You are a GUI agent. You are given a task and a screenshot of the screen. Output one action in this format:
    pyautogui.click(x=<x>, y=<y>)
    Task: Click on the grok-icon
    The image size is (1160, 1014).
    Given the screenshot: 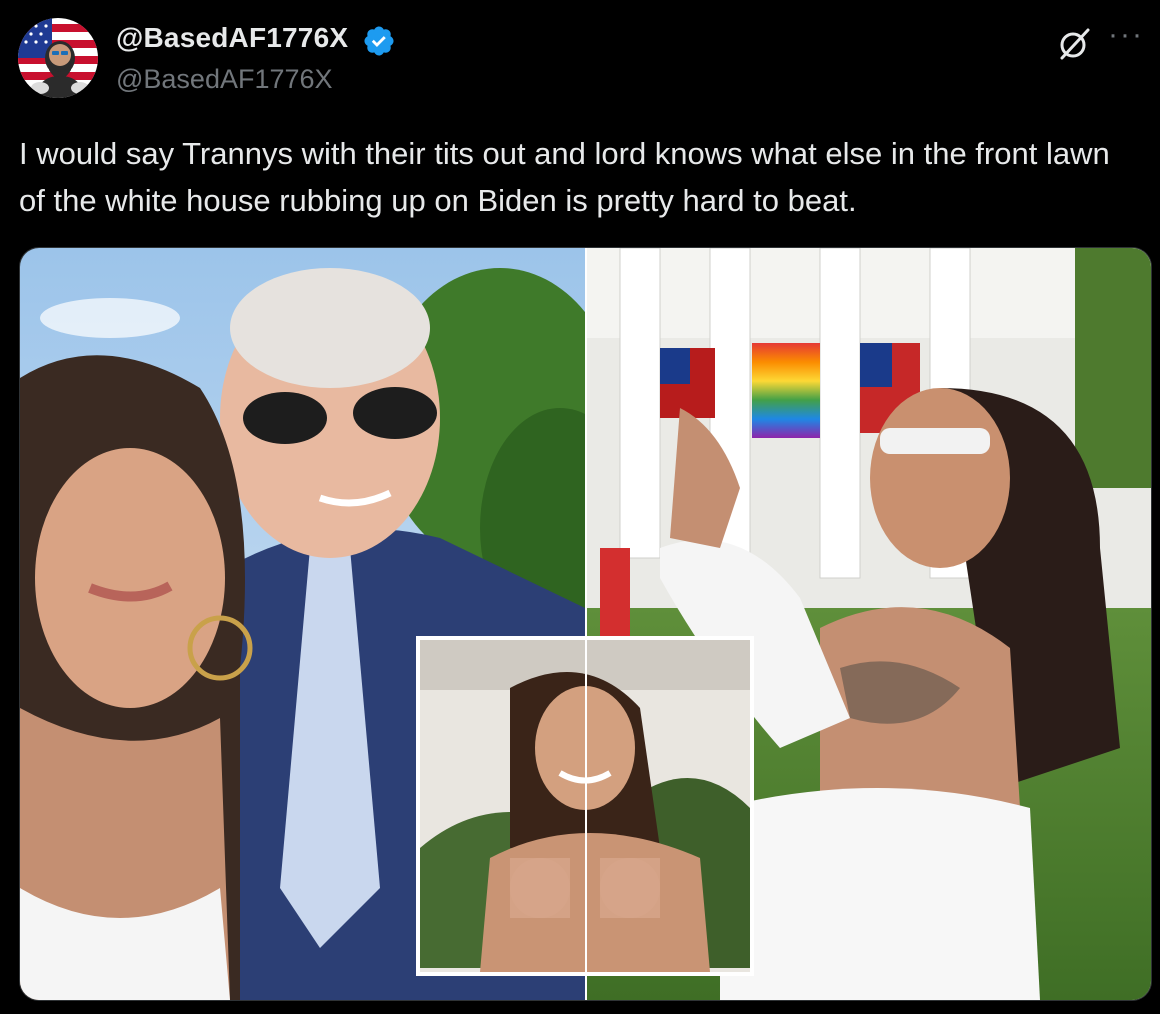 What is the action you would take?
    pyautogui.click(x=1074, y=44)
    